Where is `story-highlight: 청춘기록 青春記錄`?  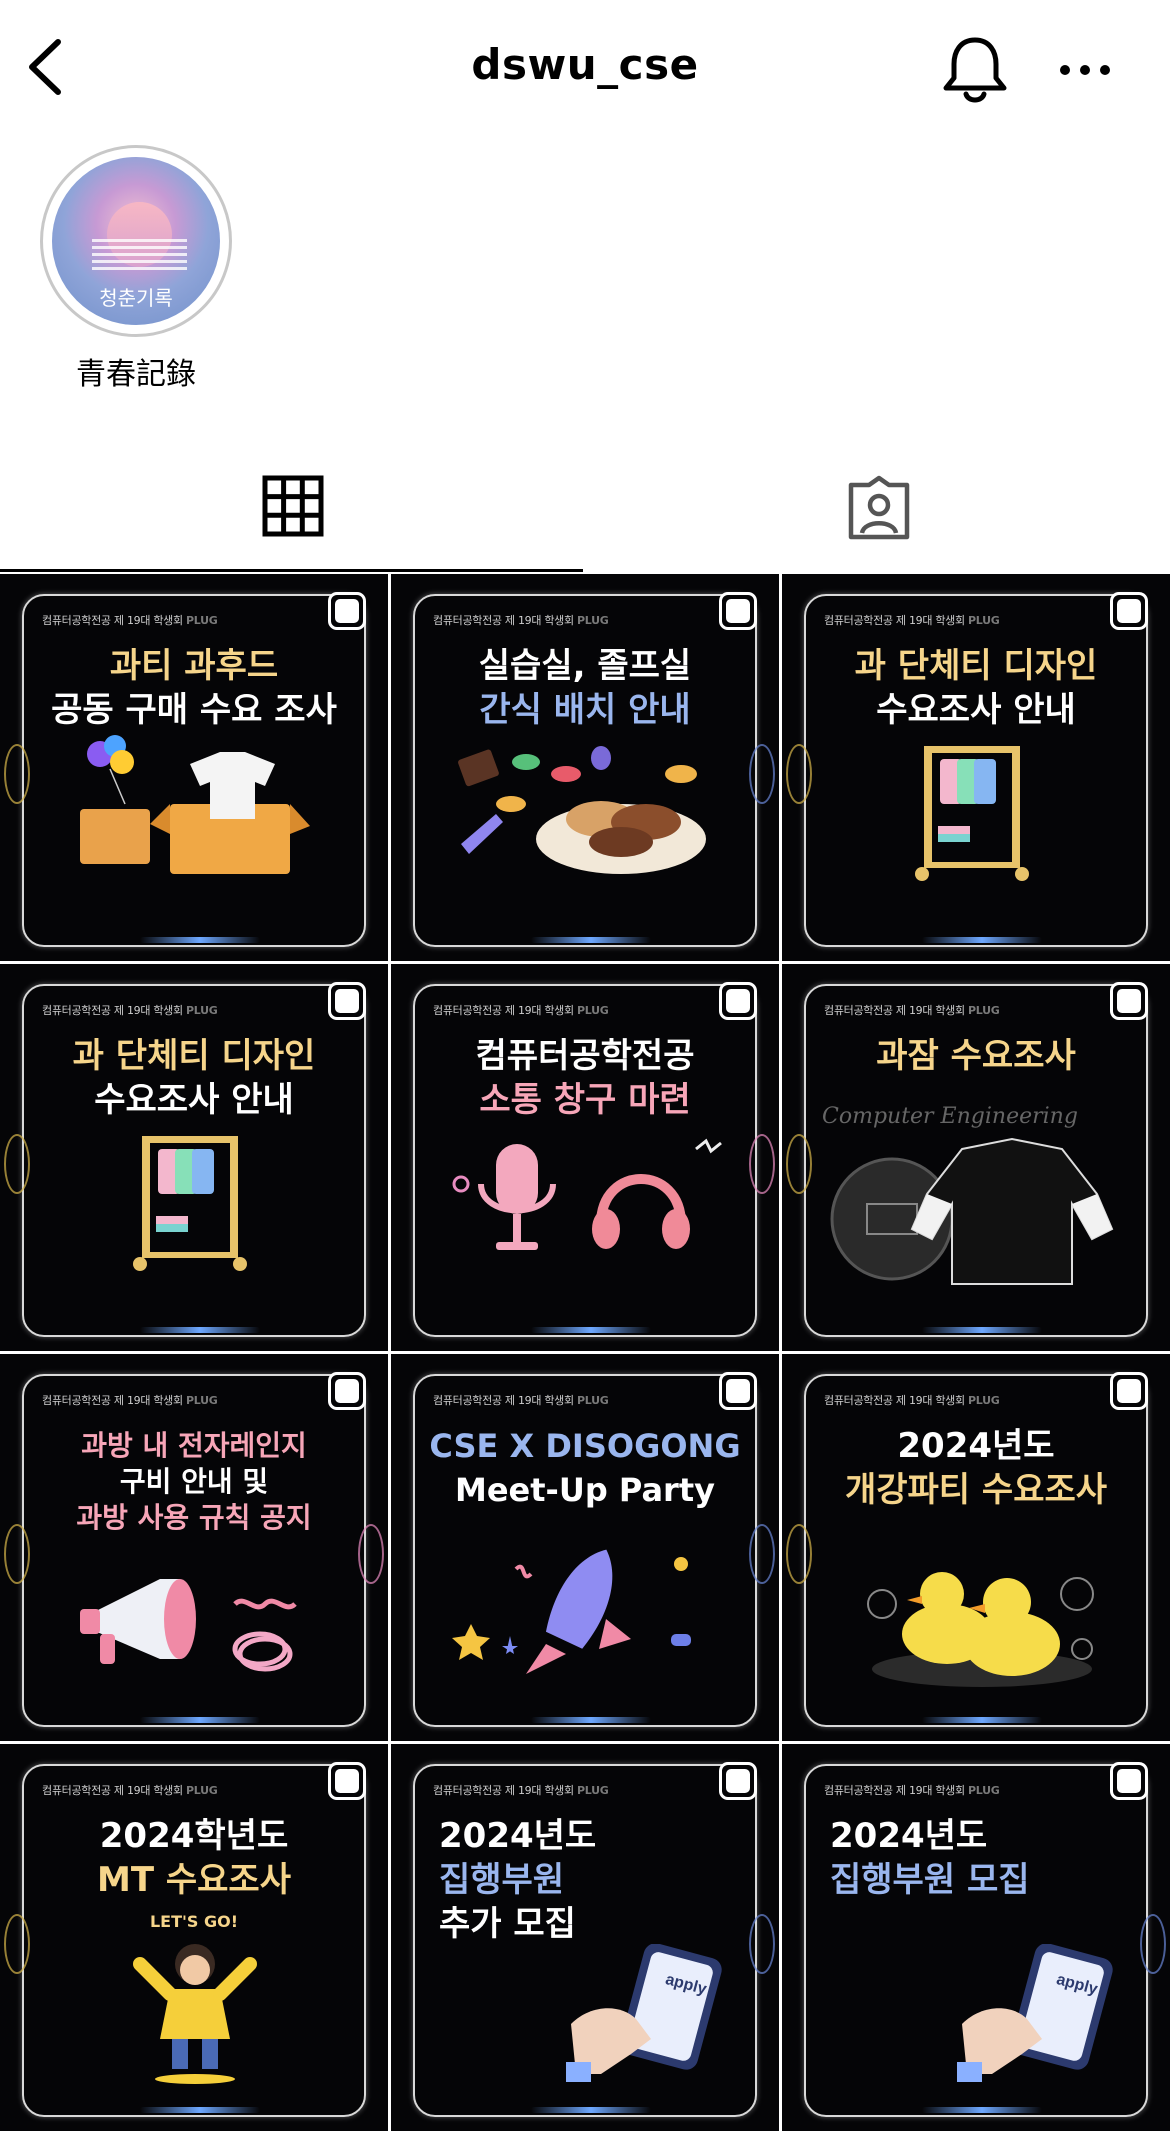 story-highlight: 청춘기록 青春記錄 is located at coordinates (138, 269).